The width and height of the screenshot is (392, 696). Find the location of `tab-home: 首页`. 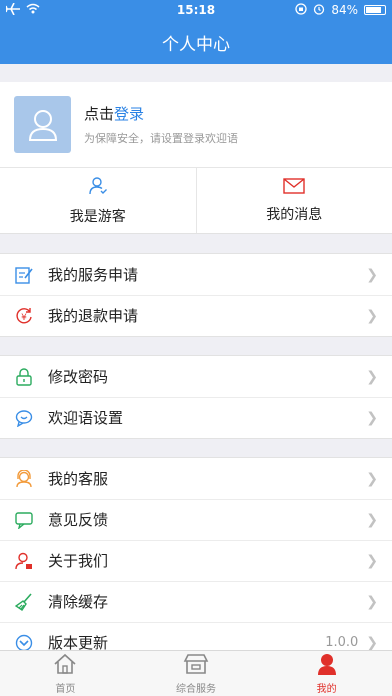

tab-home: 首页 is located at coordinates (65, 673).